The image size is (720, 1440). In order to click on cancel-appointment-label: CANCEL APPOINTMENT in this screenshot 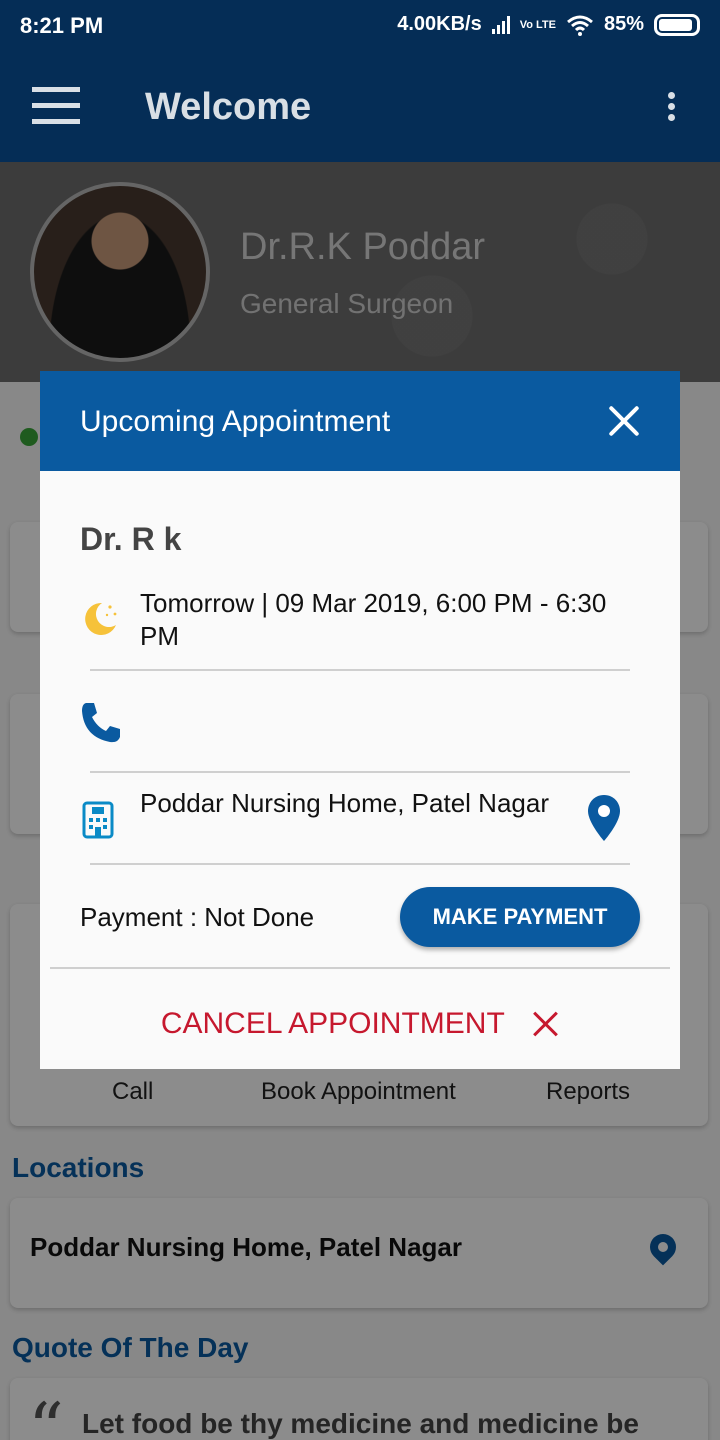, I will do `click(332, 1023)`.